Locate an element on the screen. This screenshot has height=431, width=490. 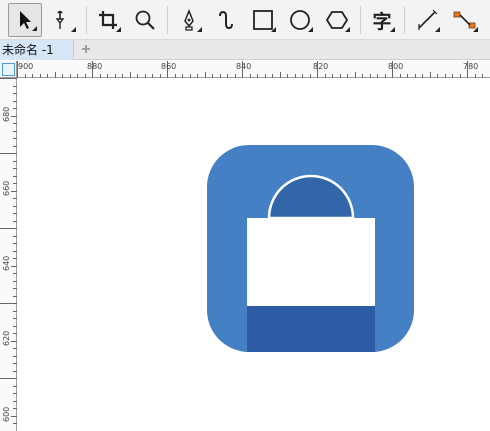
ruler-label: 680 is located at coordinates (6, 114).